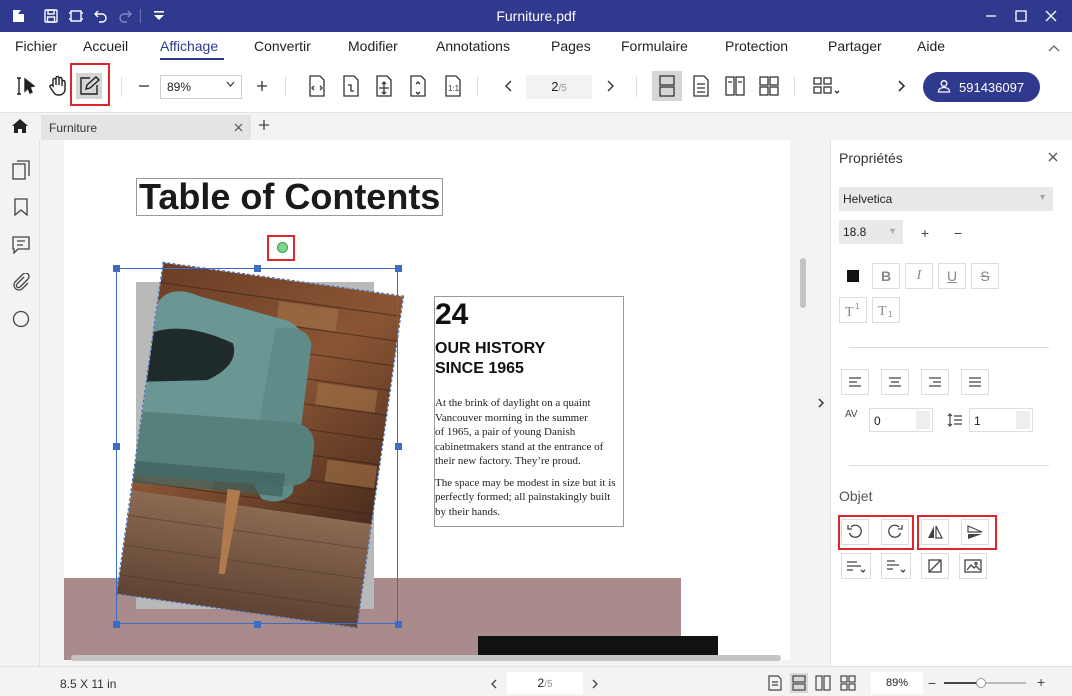 This screenshot has width=1072, height=696. I want to click on decrease-font-icon: −, so click(958, 233).